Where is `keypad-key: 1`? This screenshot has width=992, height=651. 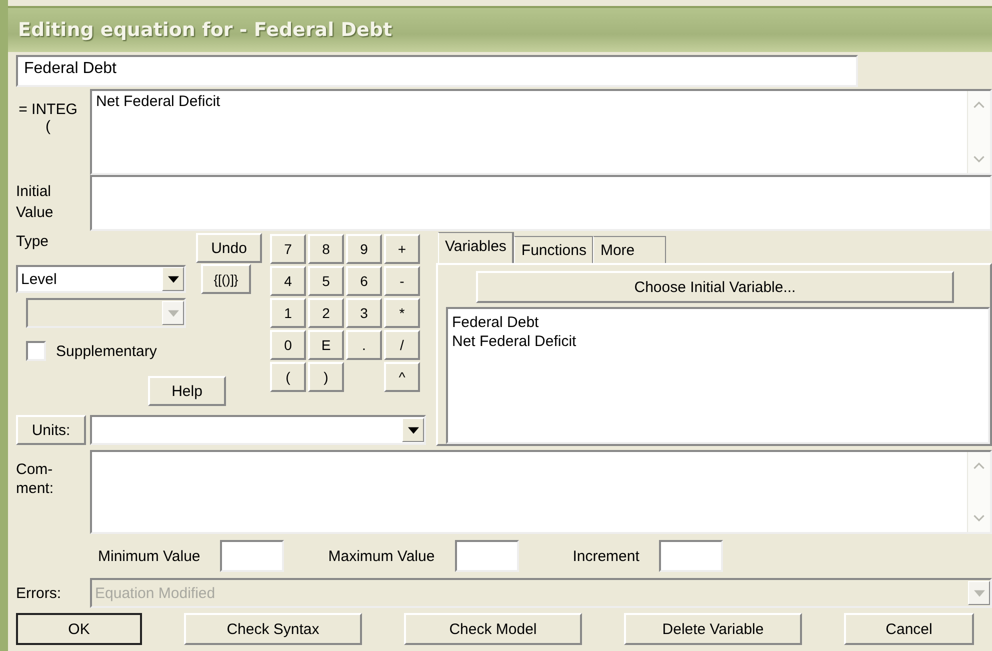
keypad-key: 1 is located at coordinates (288, 313).